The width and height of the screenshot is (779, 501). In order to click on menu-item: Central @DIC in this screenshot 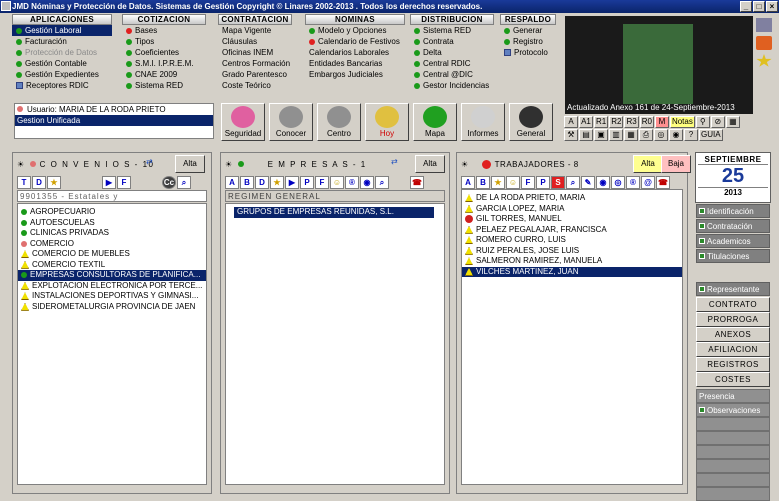, I will do `click(452, 74)`.